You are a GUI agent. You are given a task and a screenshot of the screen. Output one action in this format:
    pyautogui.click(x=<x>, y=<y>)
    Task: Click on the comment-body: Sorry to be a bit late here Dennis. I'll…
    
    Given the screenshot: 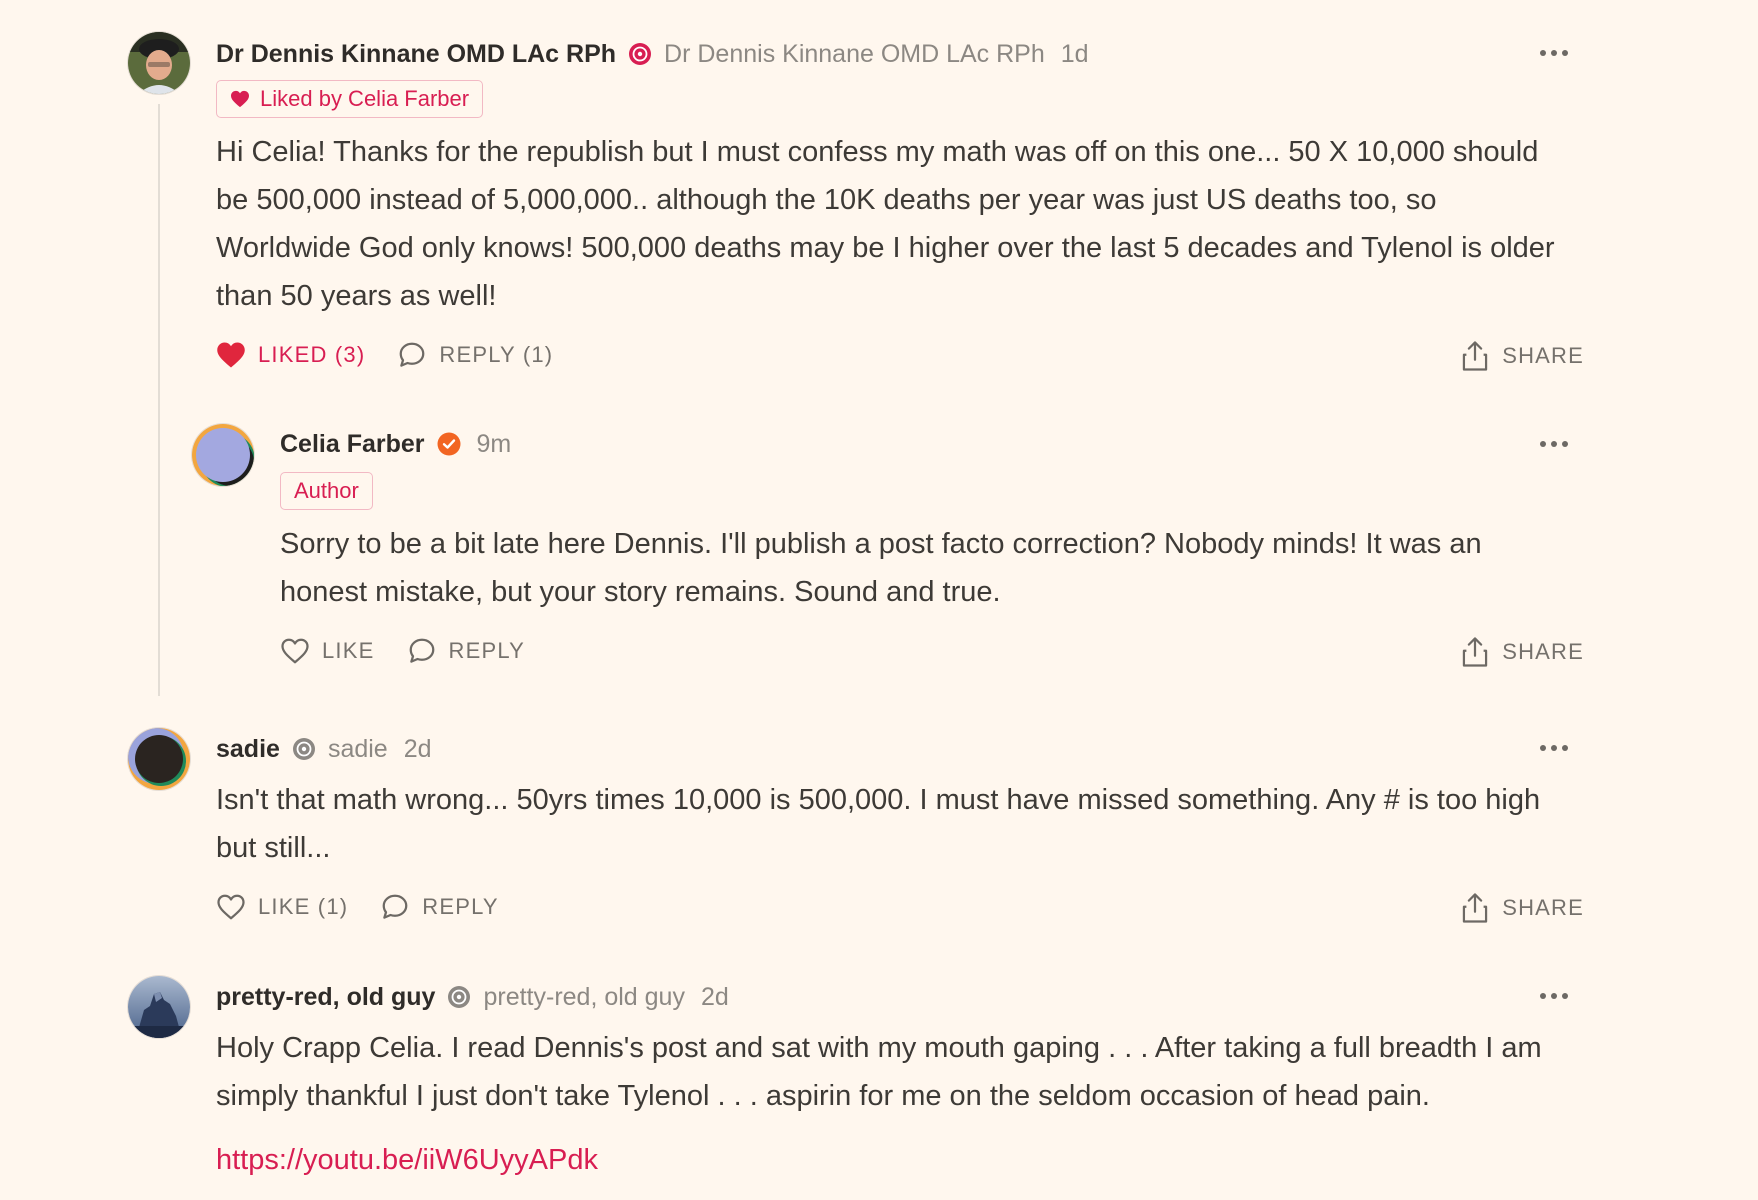 What is the action you would take?
    pyautogui.click(x=881, y=568)
    